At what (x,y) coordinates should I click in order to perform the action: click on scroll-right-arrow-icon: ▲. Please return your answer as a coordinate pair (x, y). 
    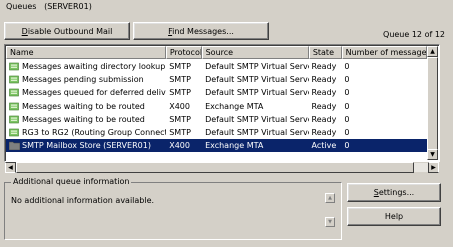
    Looking at the image, I should click on (433, 167).